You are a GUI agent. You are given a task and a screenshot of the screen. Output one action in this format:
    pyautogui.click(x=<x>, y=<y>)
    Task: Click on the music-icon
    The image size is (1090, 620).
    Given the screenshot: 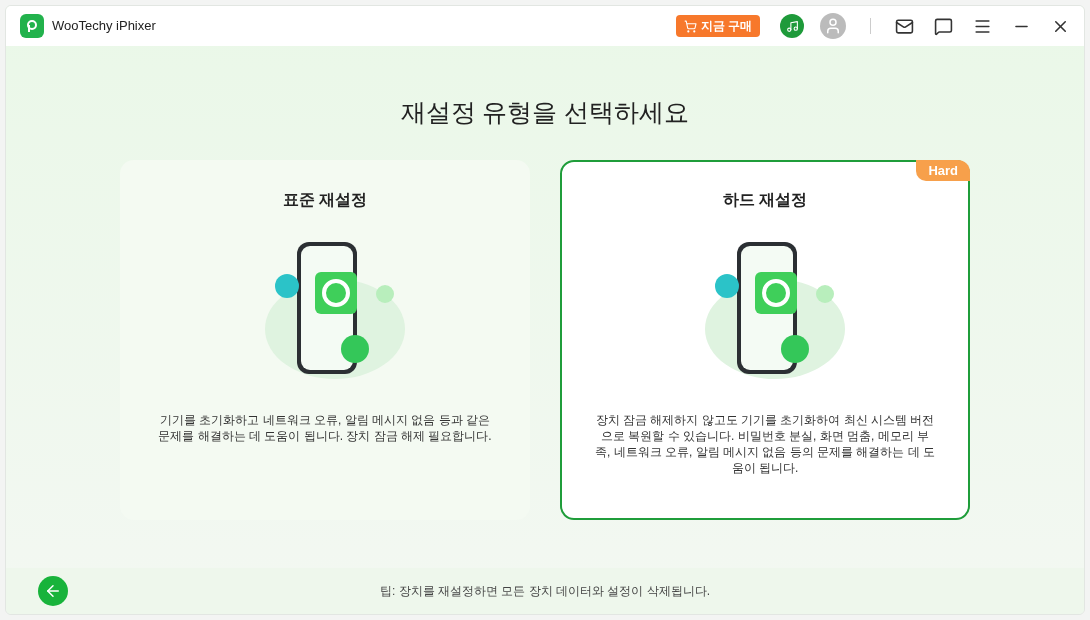 What is the action you would take?
    pyautogui.click(x=792, y=26)
    